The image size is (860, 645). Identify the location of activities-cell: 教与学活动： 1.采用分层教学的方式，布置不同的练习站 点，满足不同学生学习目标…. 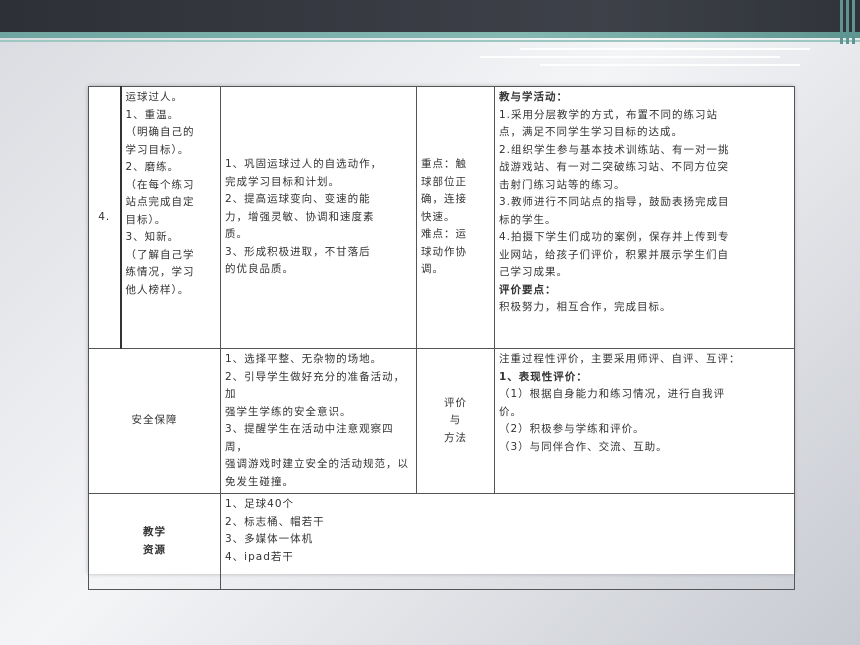
(644, 217).